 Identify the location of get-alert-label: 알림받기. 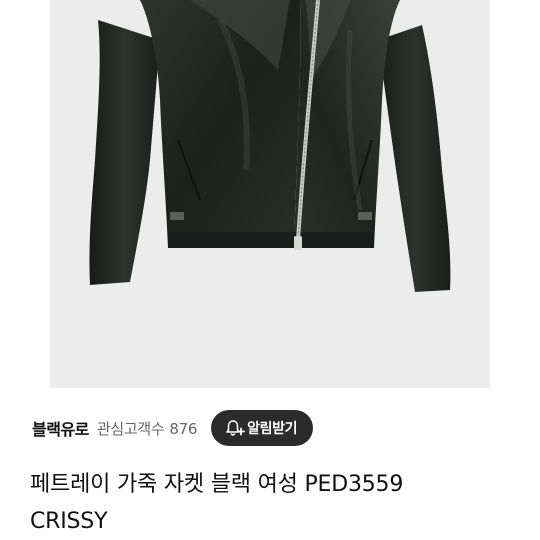
(272, 429).